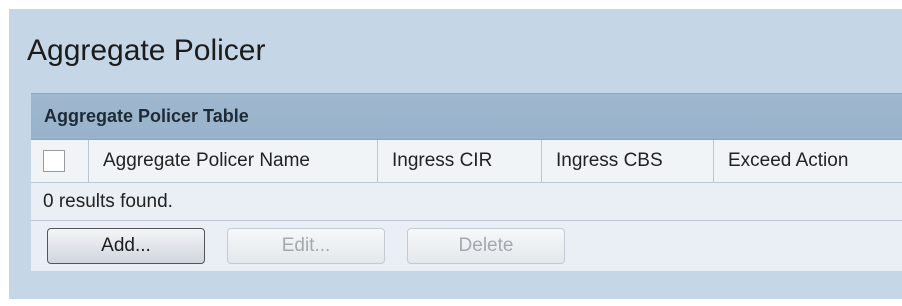  Describe the element at coordinates (808, 161) in the screenshot. I see `column-header-exceed-action: Exceed Action` at that location.